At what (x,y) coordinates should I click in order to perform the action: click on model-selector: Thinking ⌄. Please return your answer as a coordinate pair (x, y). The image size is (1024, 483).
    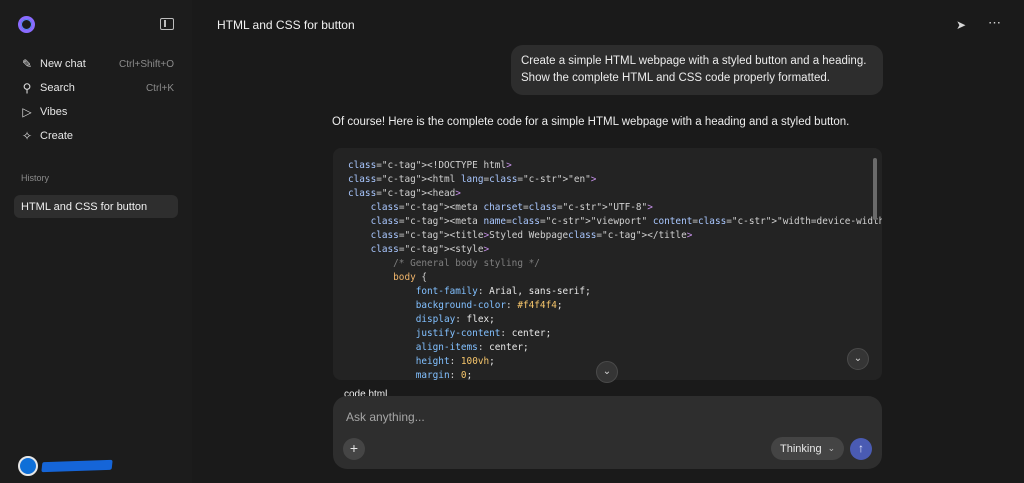
    Looking at the image, I should click on (807, 448).